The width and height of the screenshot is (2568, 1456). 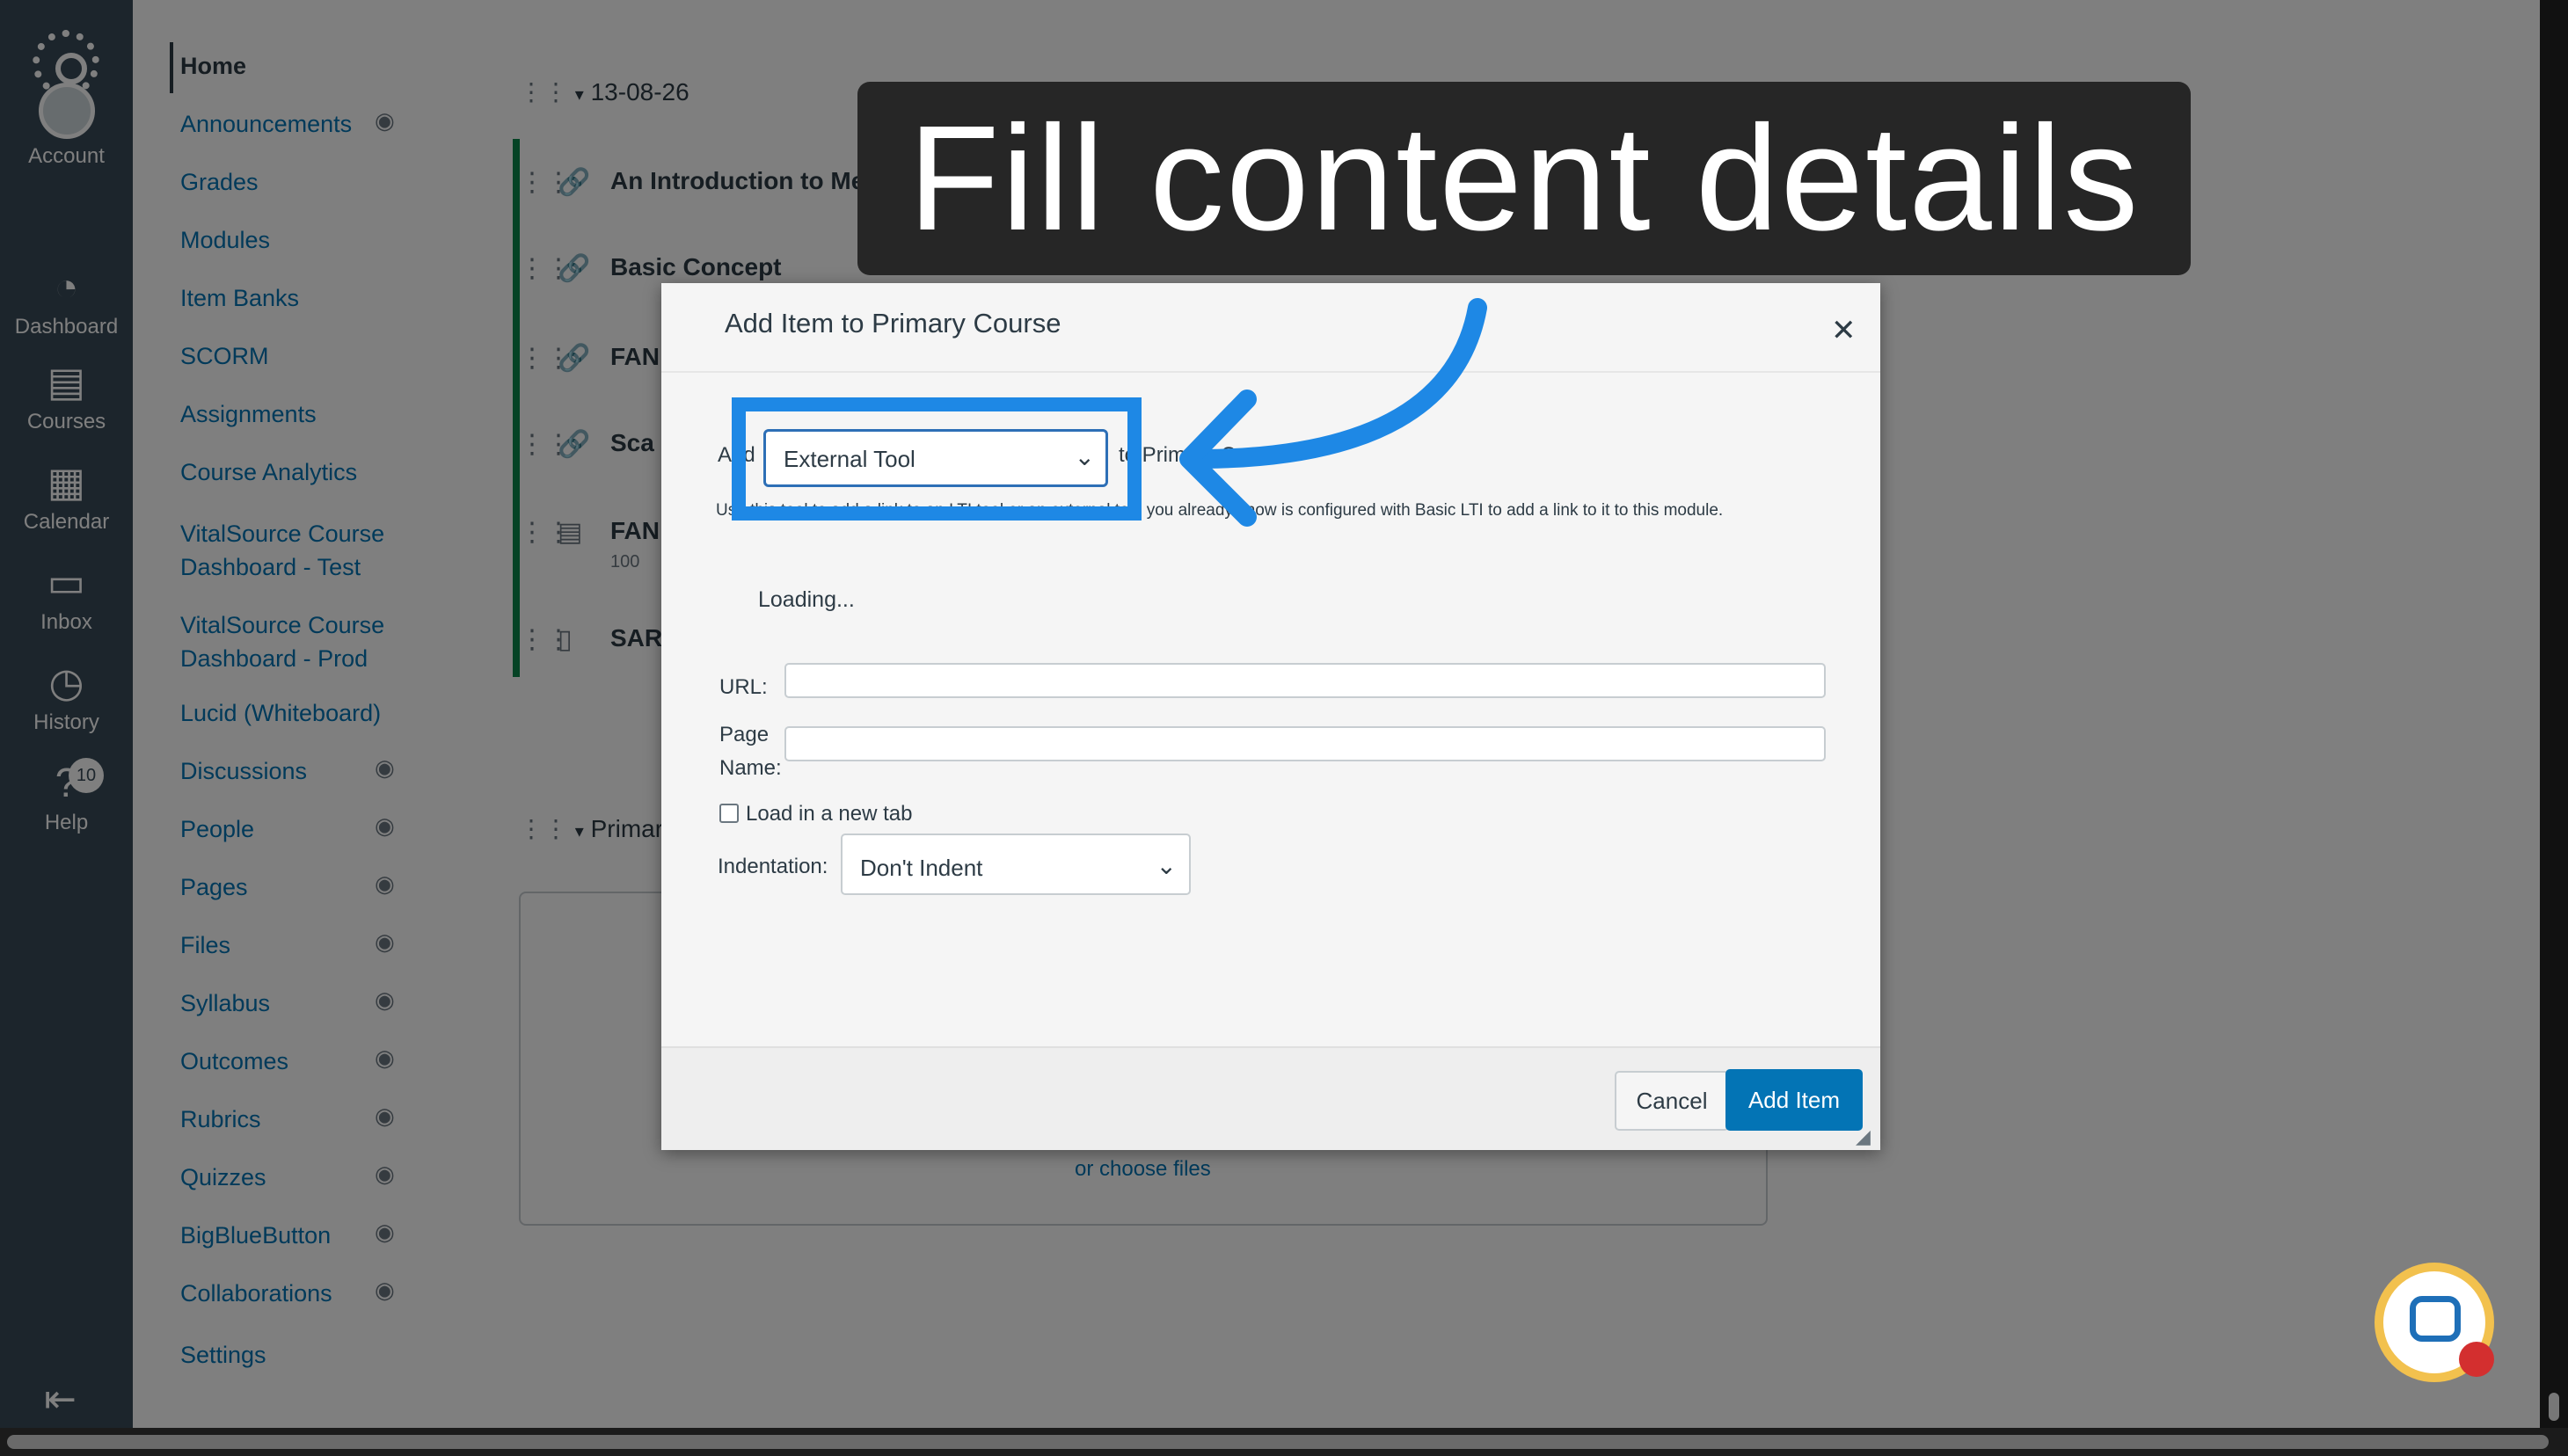 What do you see at coordinates (744, 687) in the screenshot?
I see `url-label: URL:` at bounding box center [744, 687].